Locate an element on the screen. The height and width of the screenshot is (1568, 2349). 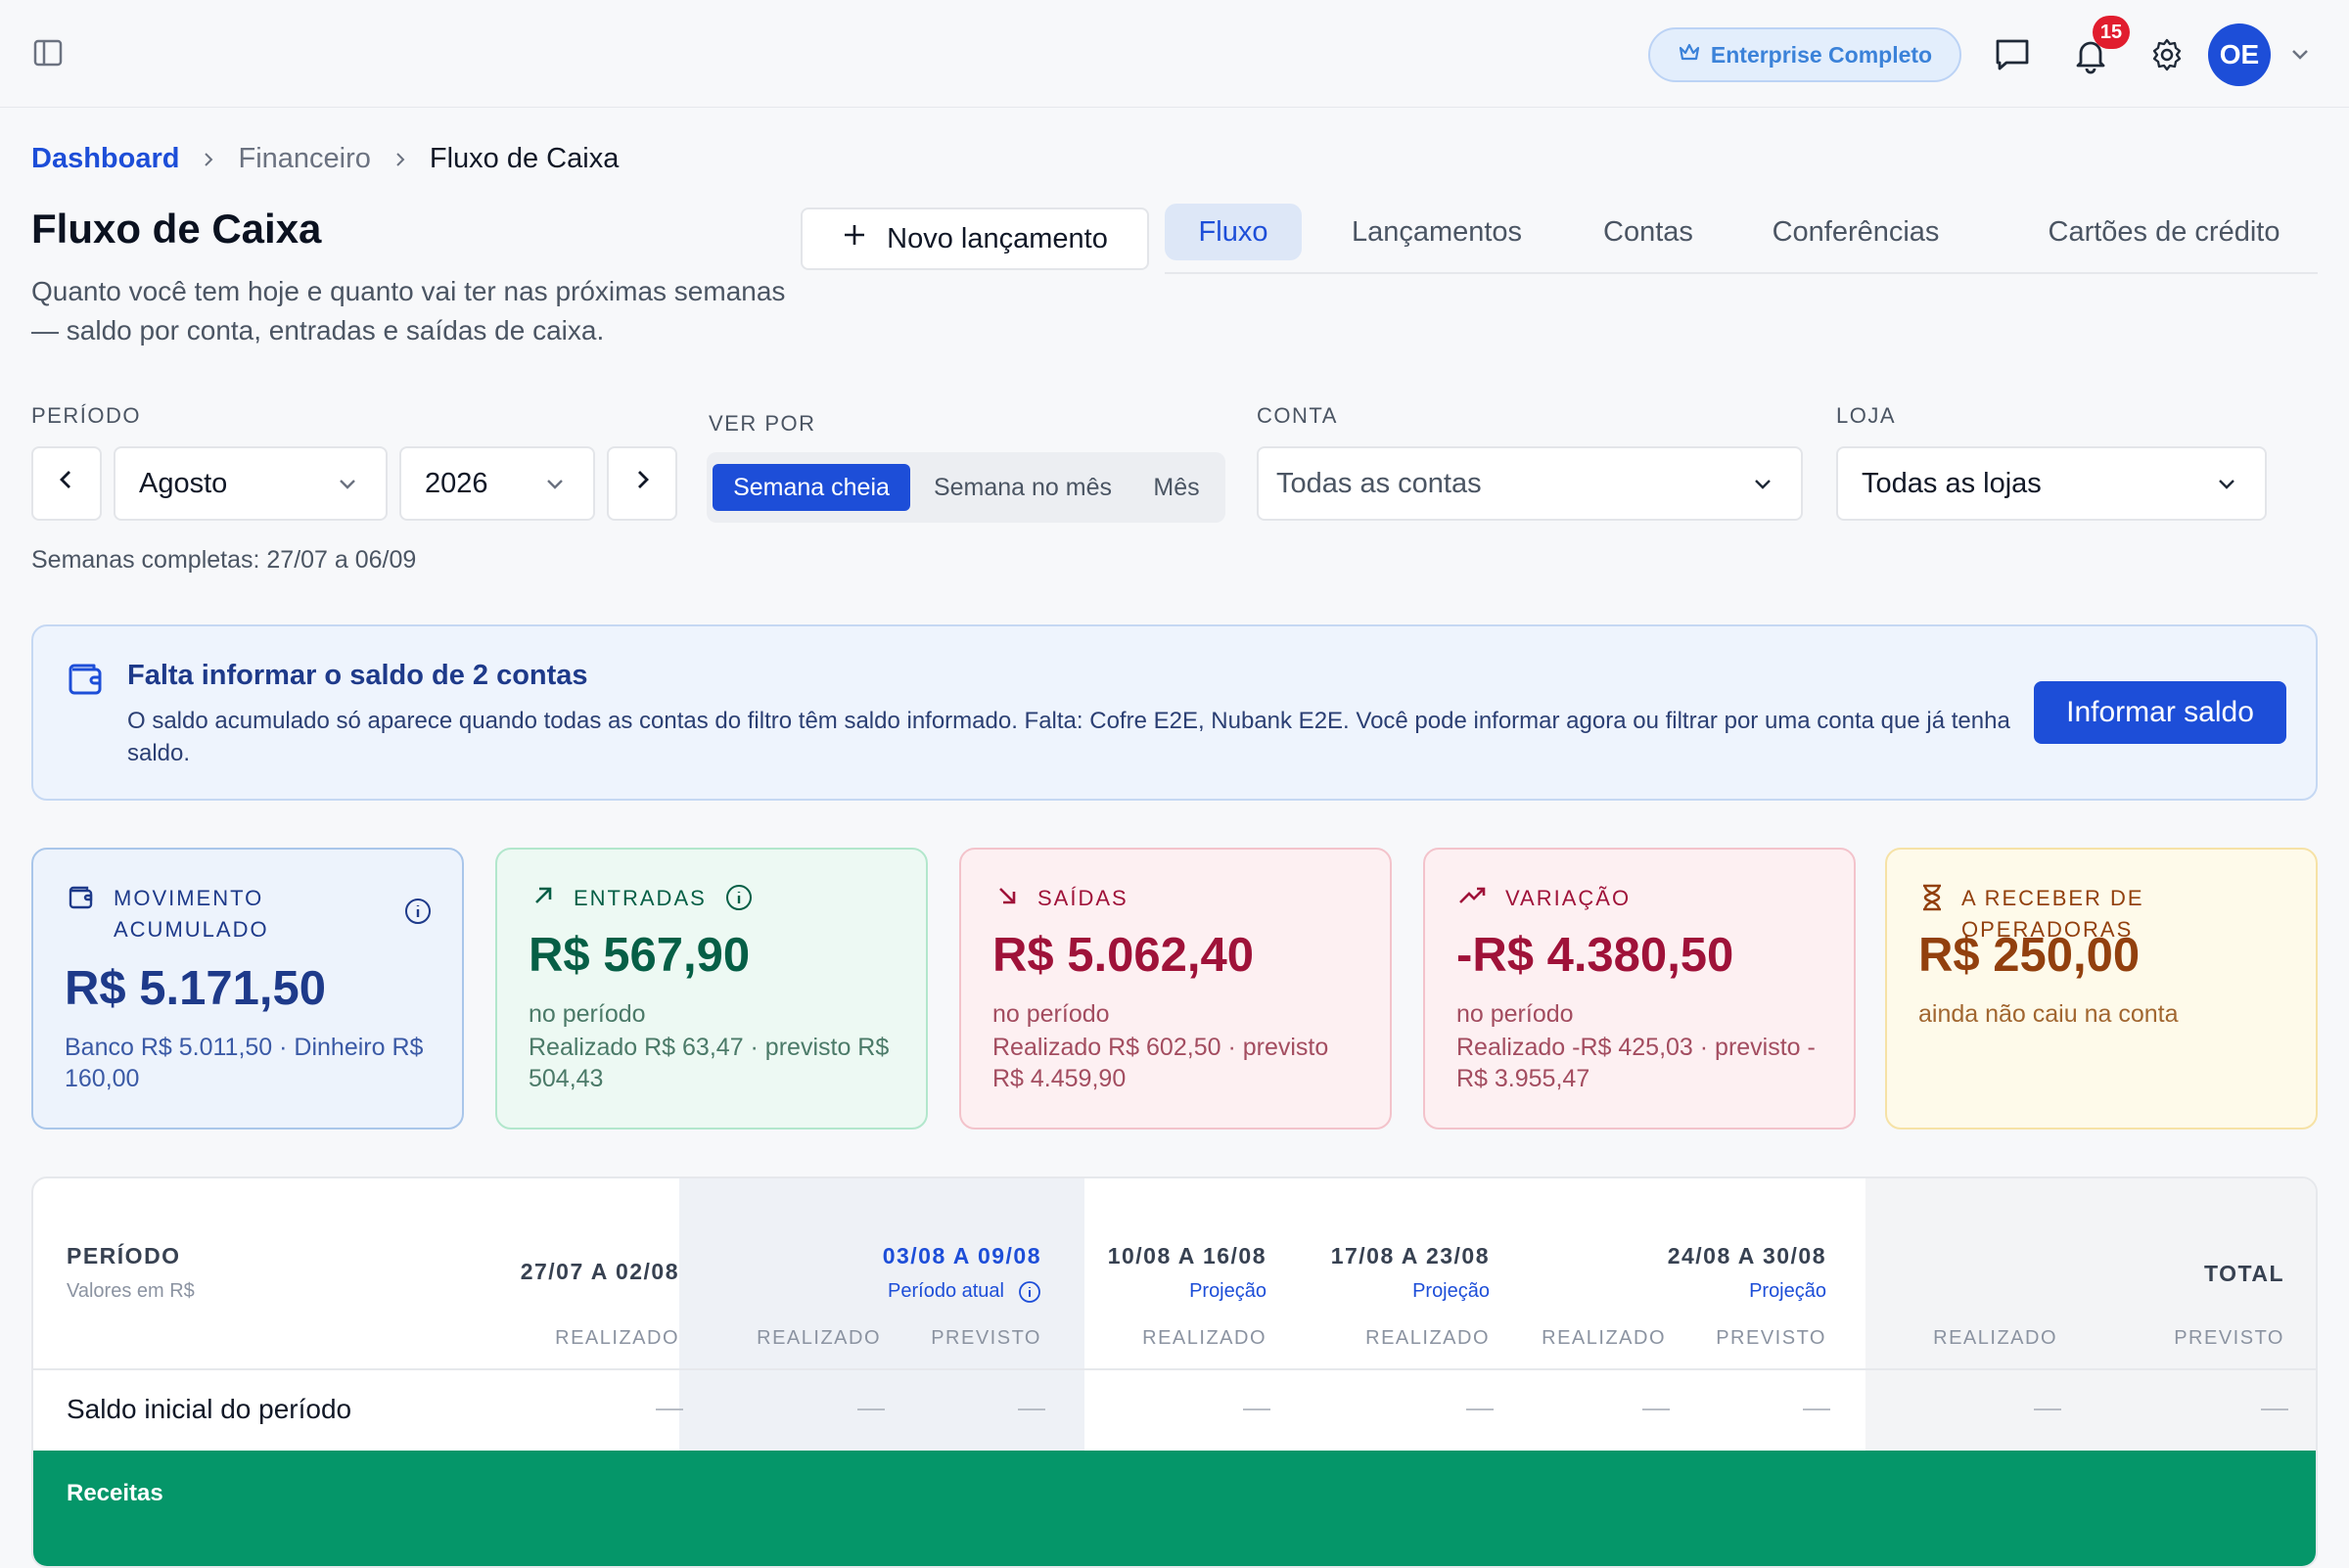
view-option-semana-cheia: Semana cheia is located at coordinates (811, 487).